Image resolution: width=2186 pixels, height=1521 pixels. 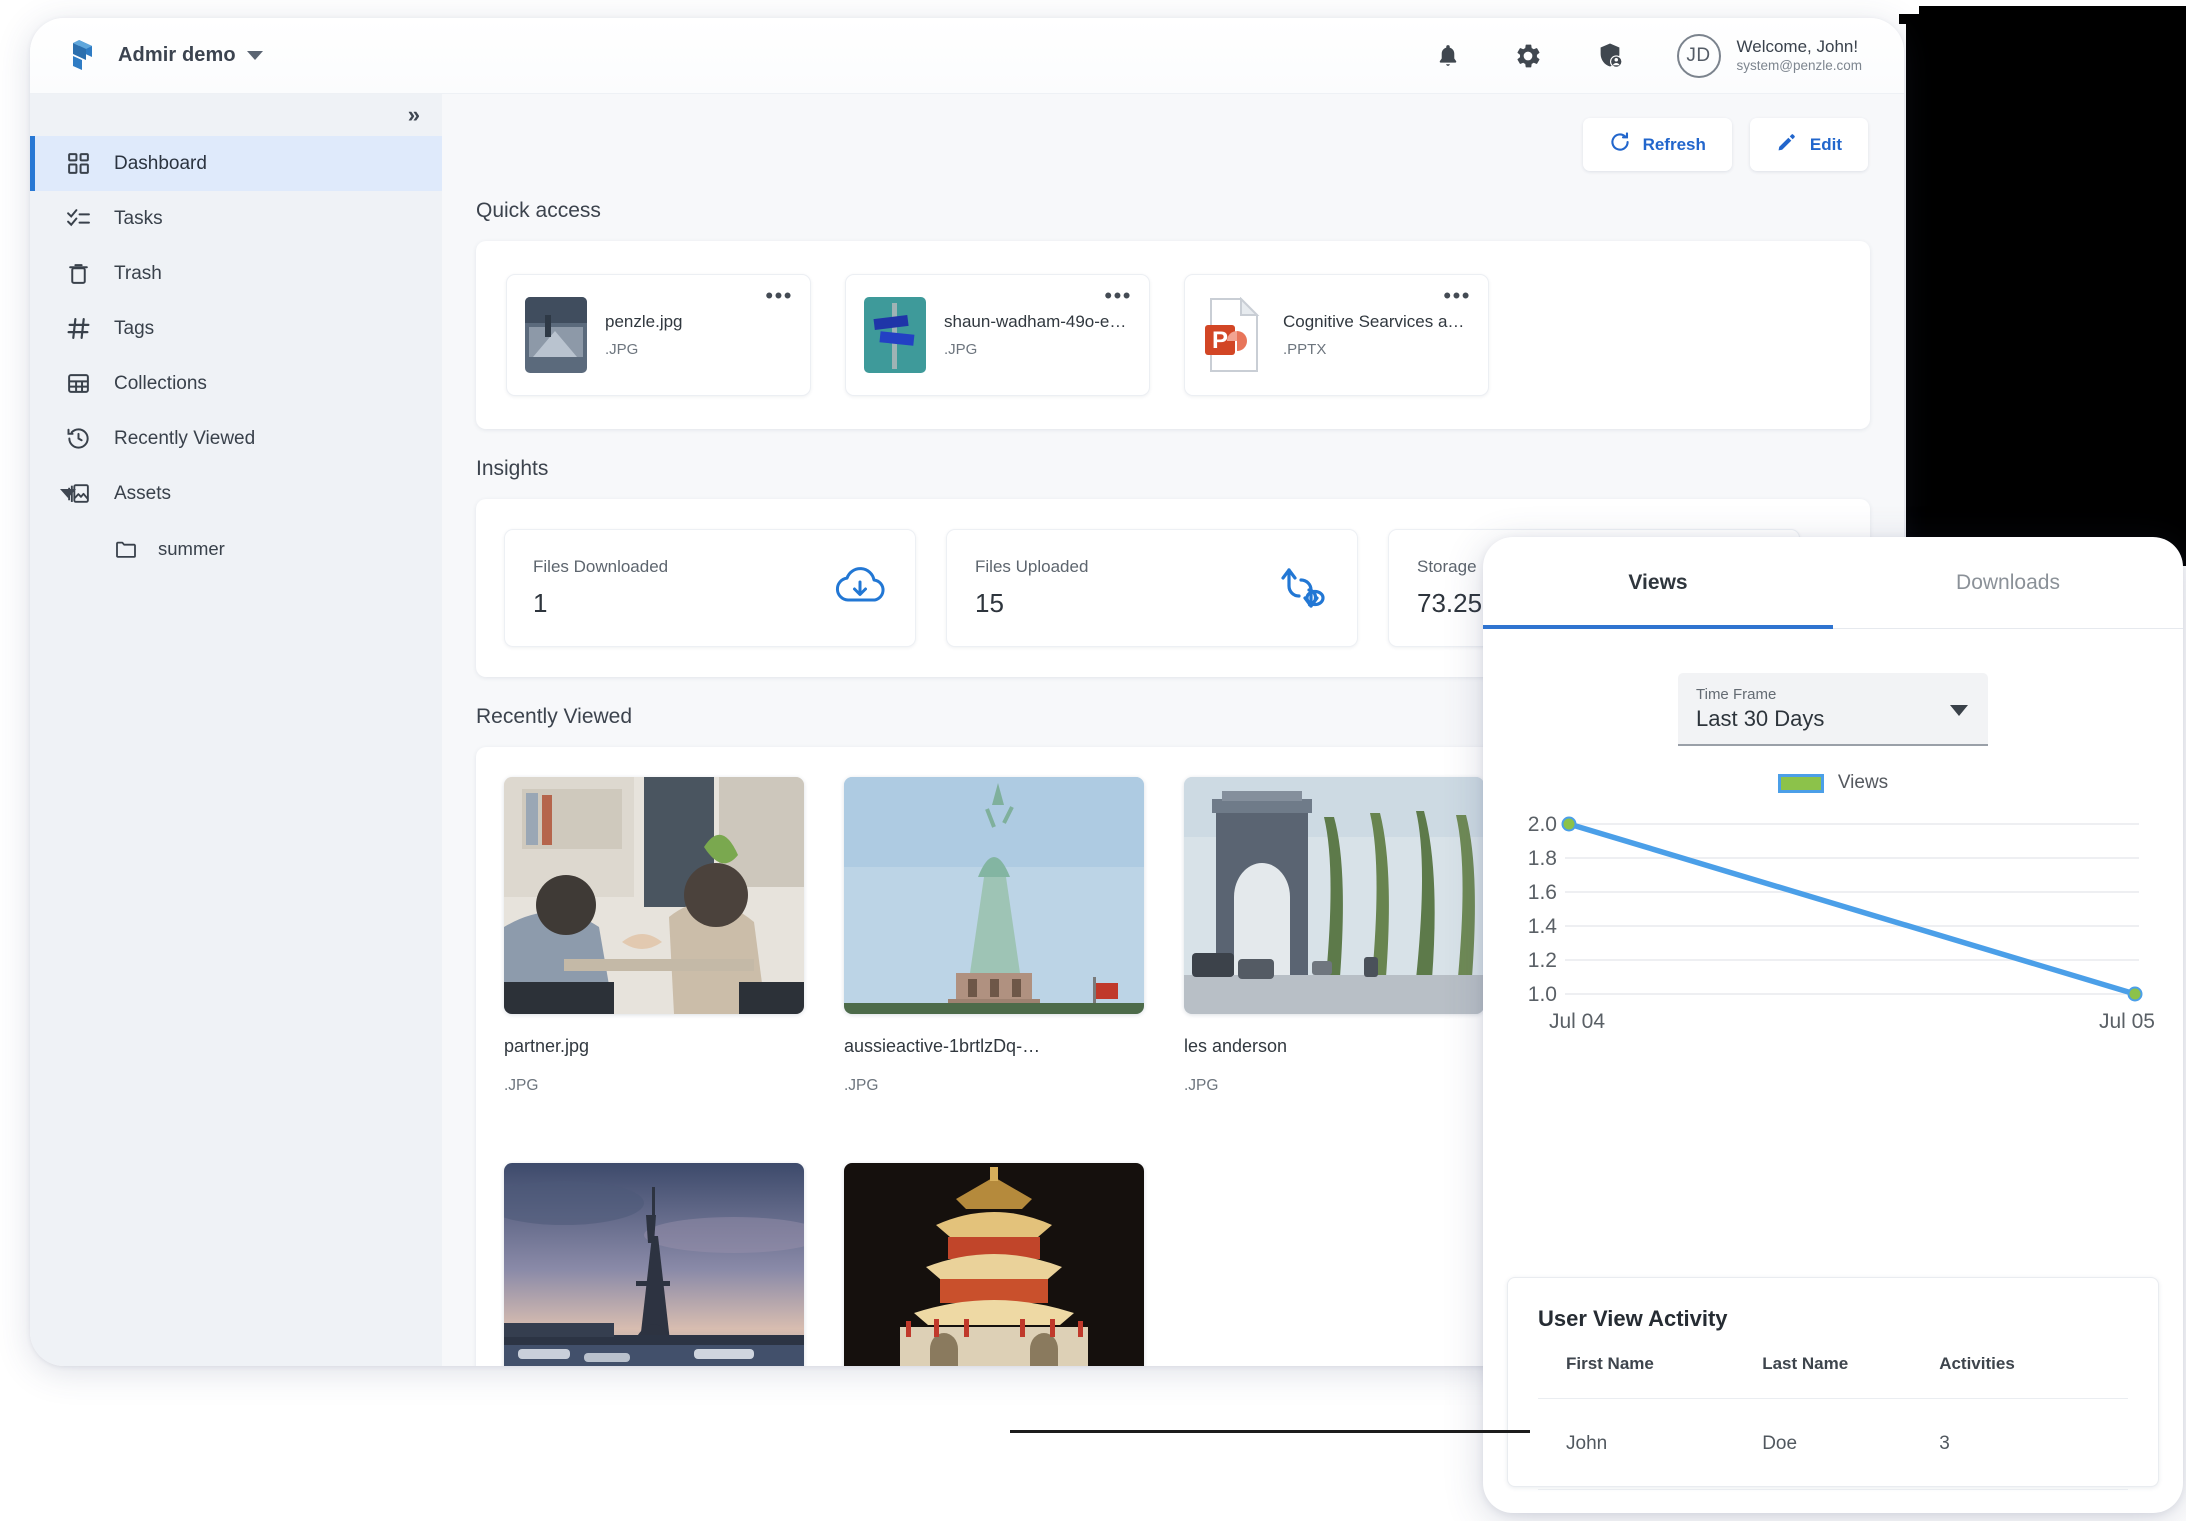 What do you see at coordinates (254, 55) in the screenshot?
I see `chevron-down-icon` at bounding box center [254, 55].